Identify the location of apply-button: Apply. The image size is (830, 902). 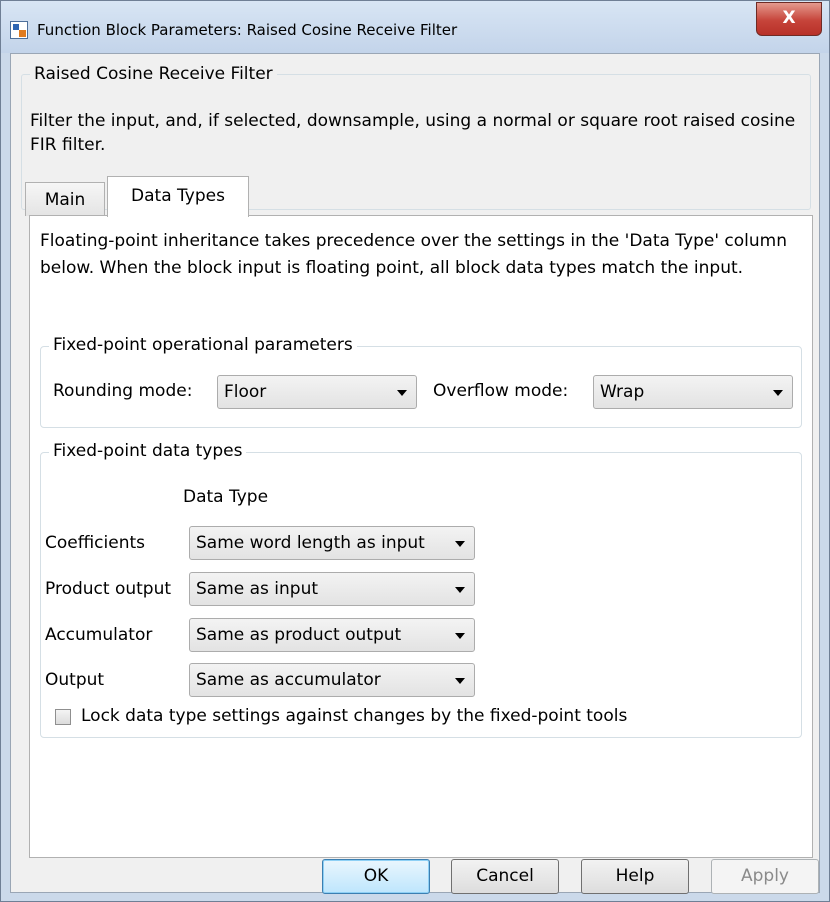
(765, 876).